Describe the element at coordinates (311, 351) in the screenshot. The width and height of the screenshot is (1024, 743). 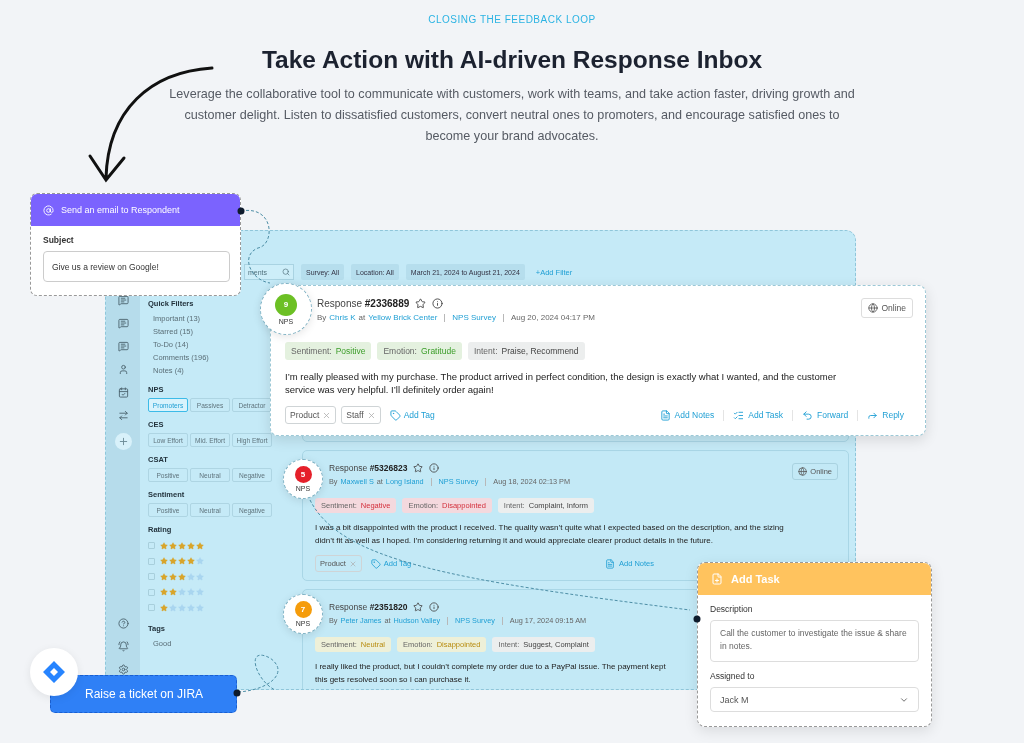
I see `insight-label: Sentiment:` at that location.